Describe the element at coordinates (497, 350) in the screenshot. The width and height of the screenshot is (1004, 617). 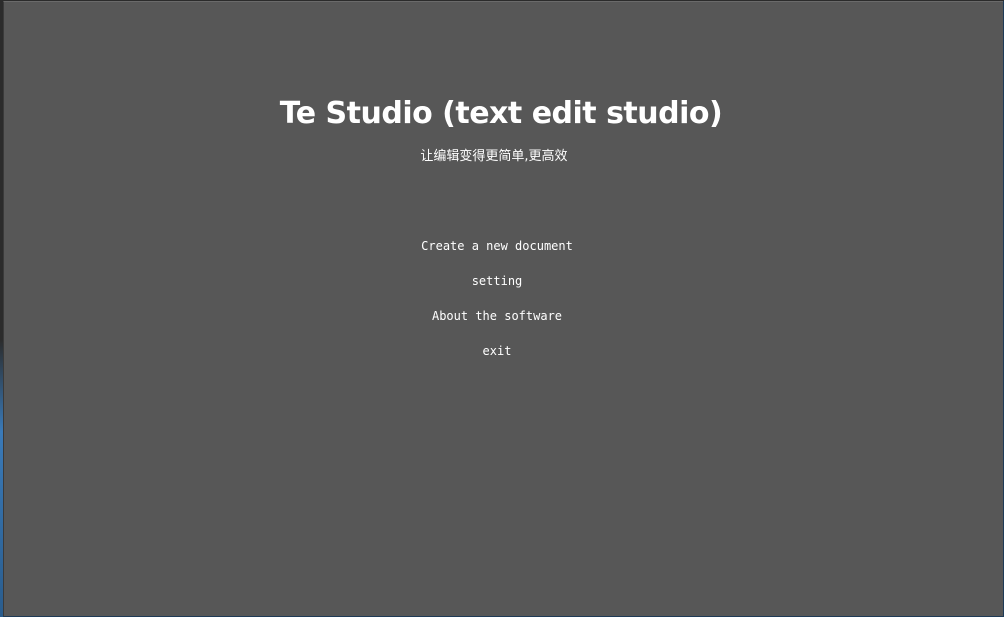
I see `exit-button: exit` at that location.